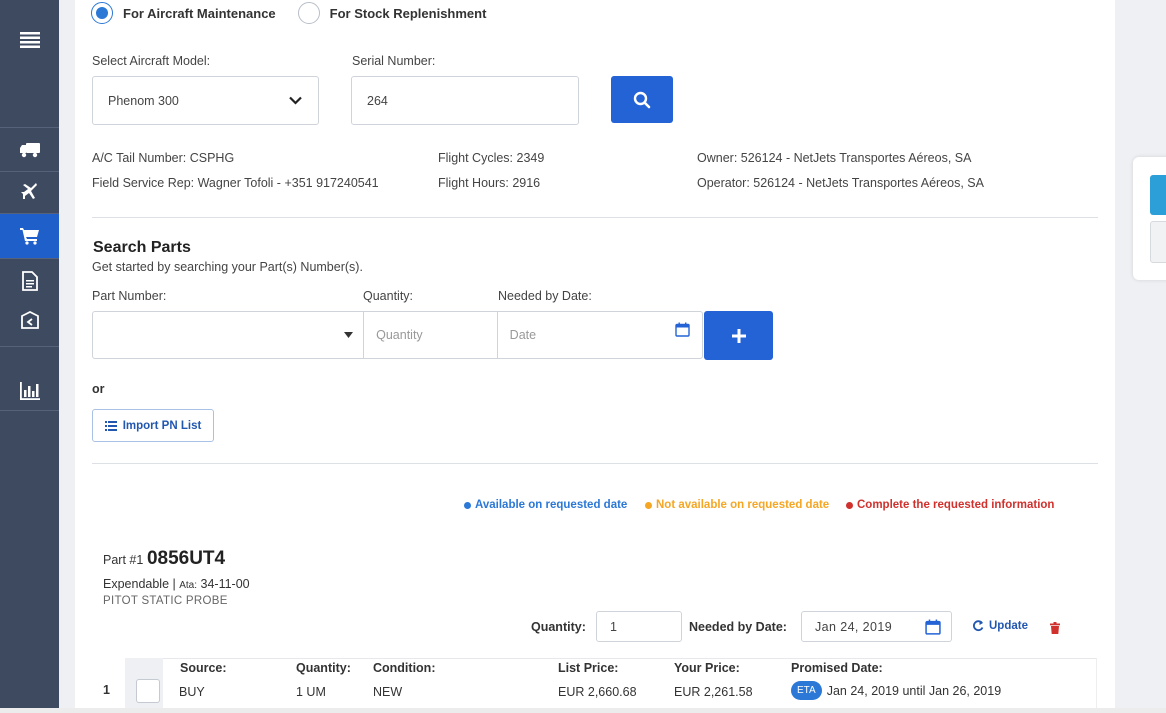 This screenshot has height=713, width=1166. I want to click on caret-down-icon, so click(349, 335).